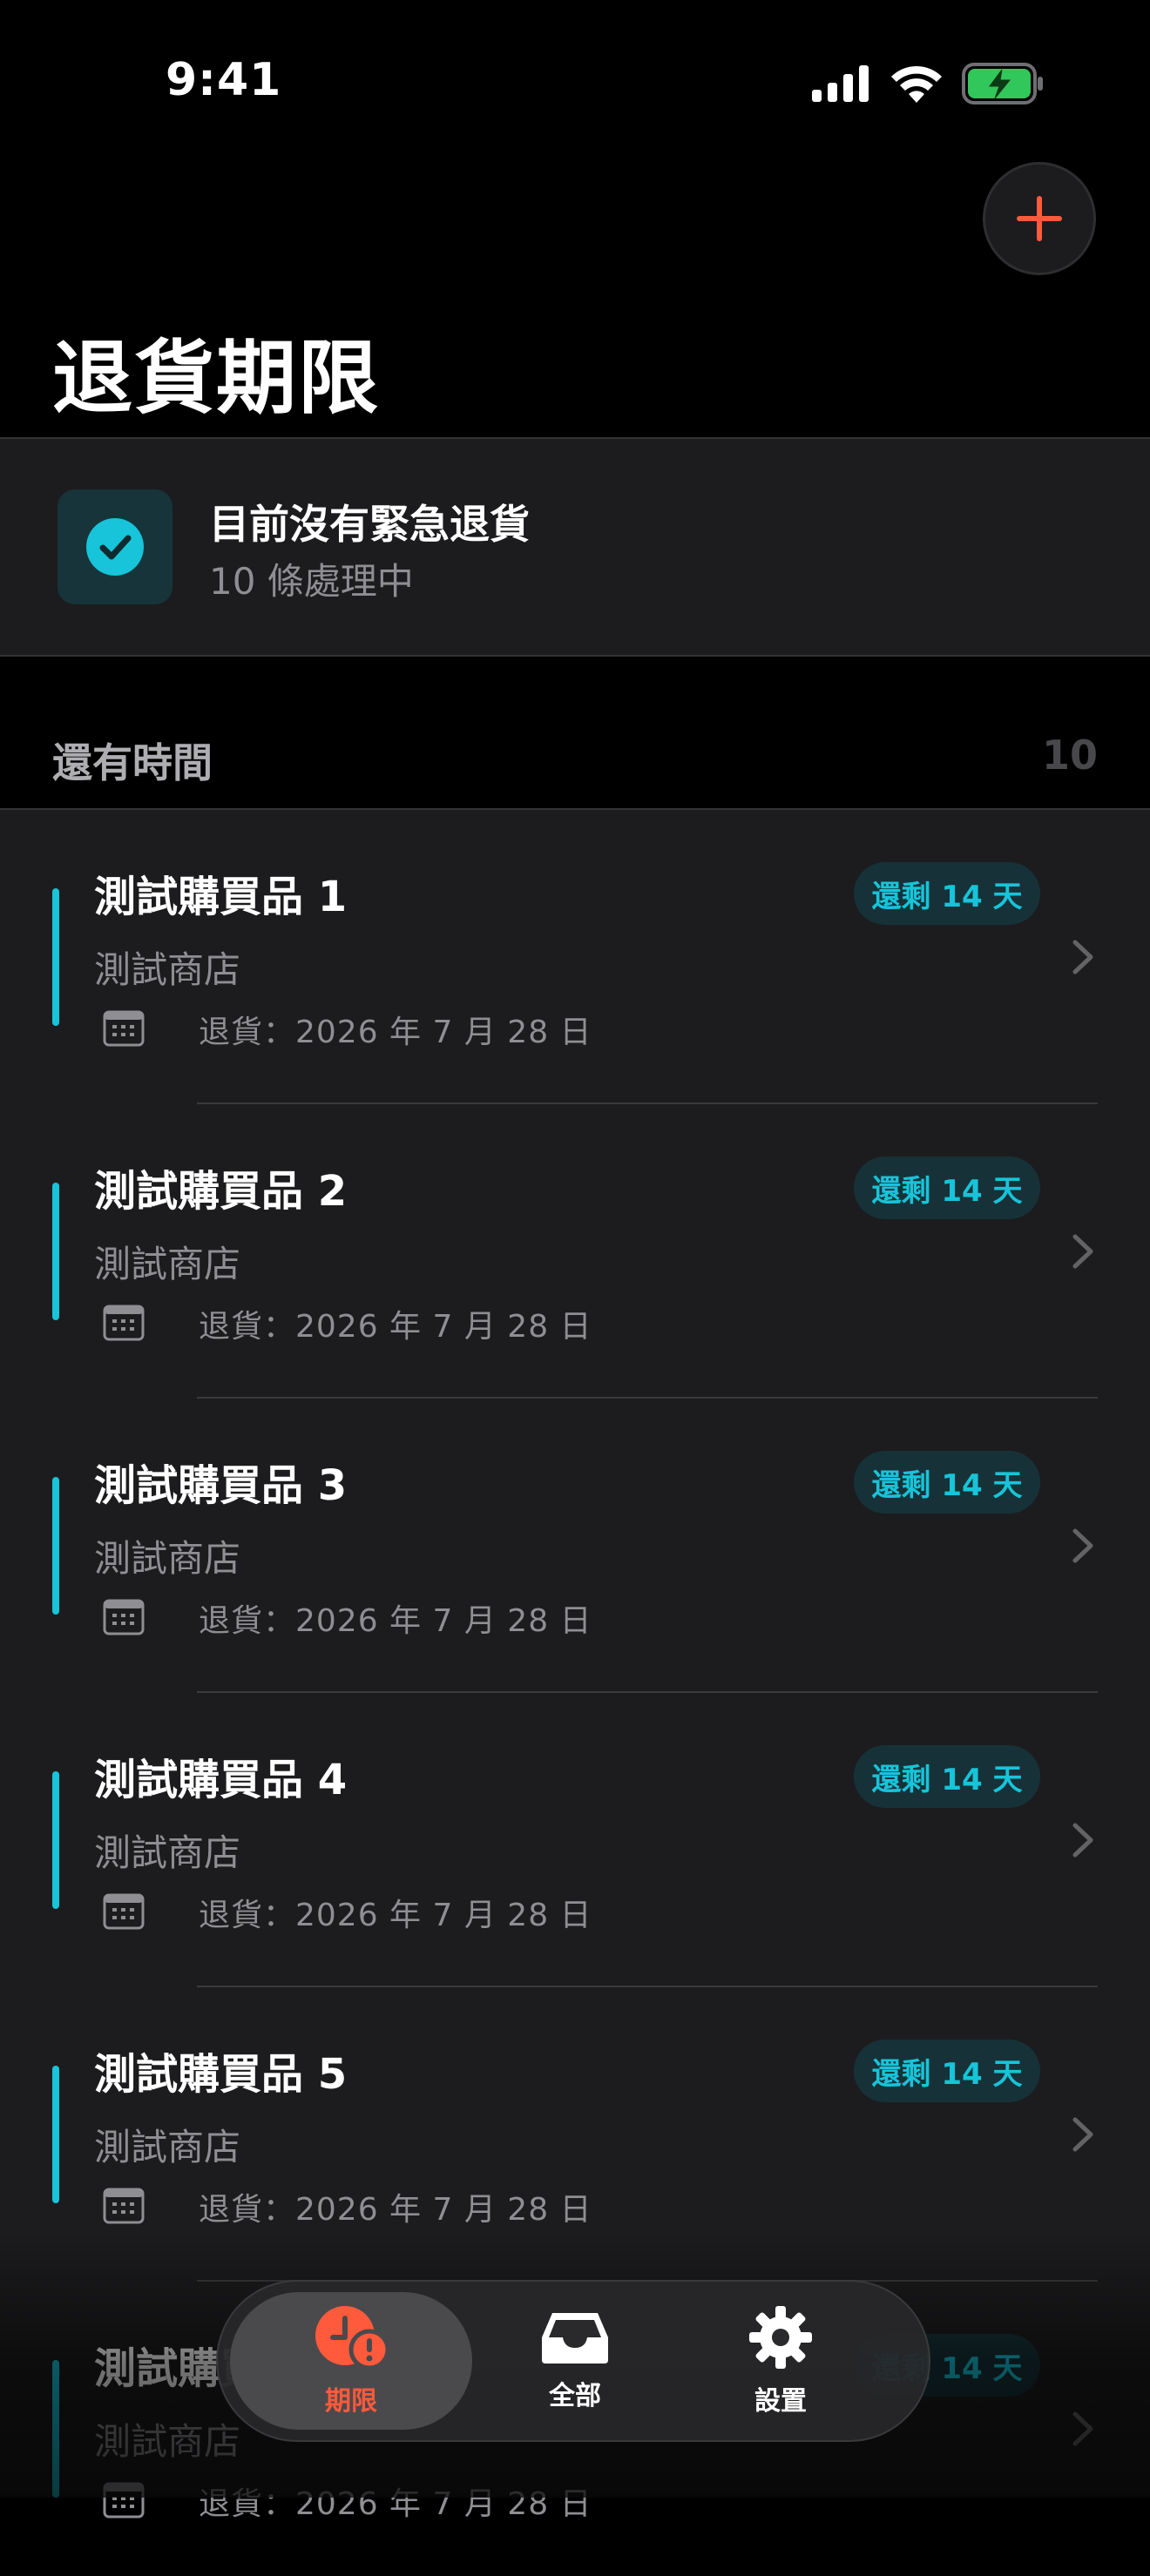 This screenshot has height=2576, width=1150. Describe the element at coordinates (575, 957) in the screenshot. I see `list-item: 測試購買品 1 測試商店 退貨：2026 年 7 月 28 日 還剩 14 天` at that location.